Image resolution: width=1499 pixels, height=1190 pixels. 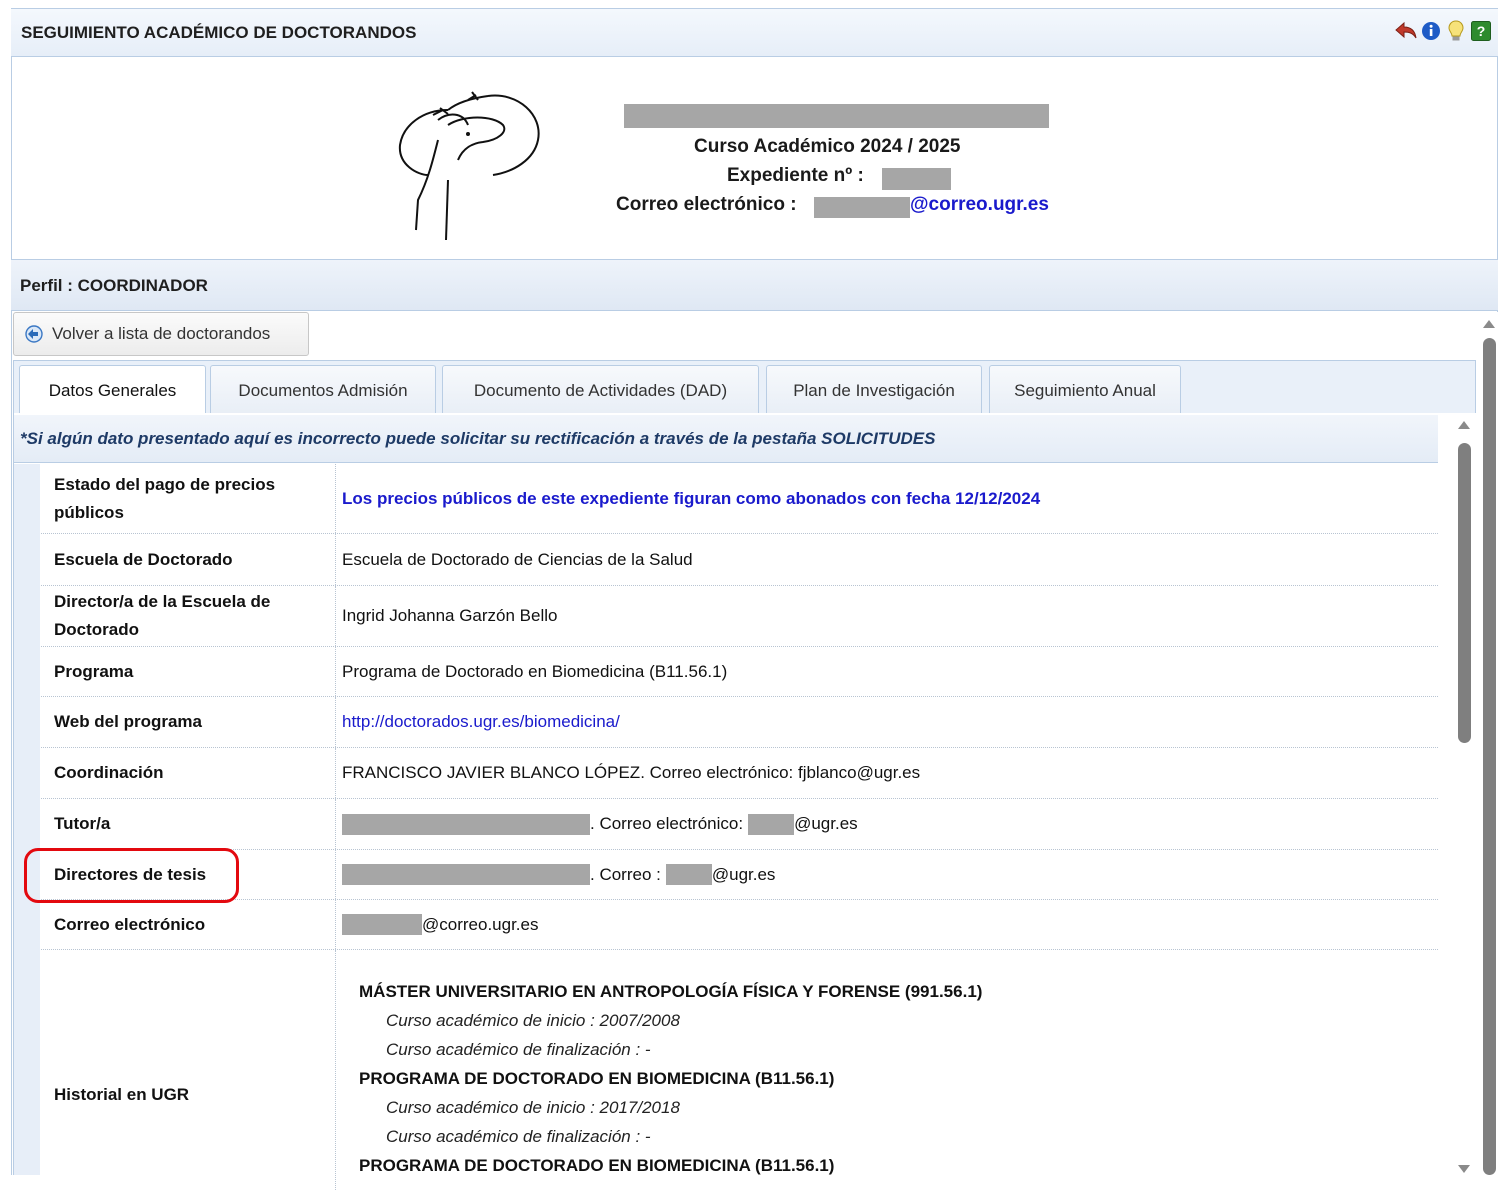 I want to click on outer-scrollbar, so click(x=1489, y=745).